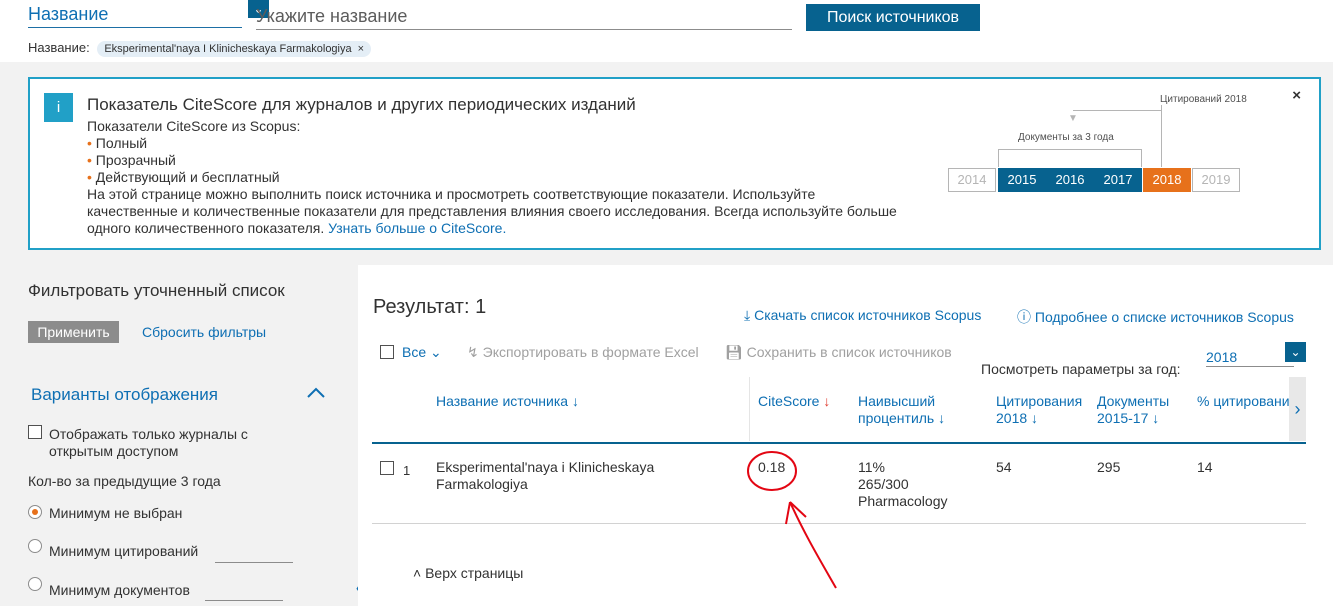 Image resolution: width=1333 pixels, height=606 pixels. Describe the element at coordinates (244, 592) in the screenshot. I see `min-documents-input` at that location.